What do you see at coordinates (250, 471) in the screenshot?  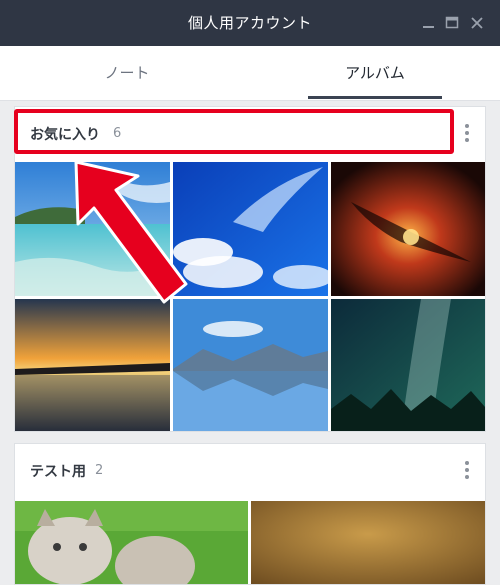 I see `album-header: テスト用 2` at bounding box center [250, 471].